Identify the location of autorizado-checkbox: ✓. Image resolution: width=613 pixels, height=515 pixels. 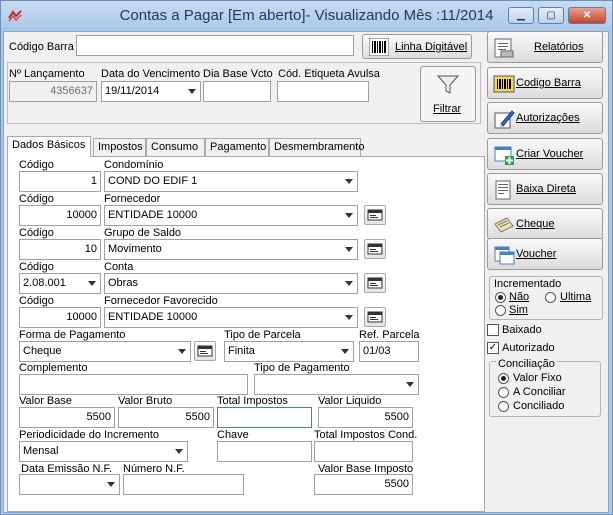
(493, 348).